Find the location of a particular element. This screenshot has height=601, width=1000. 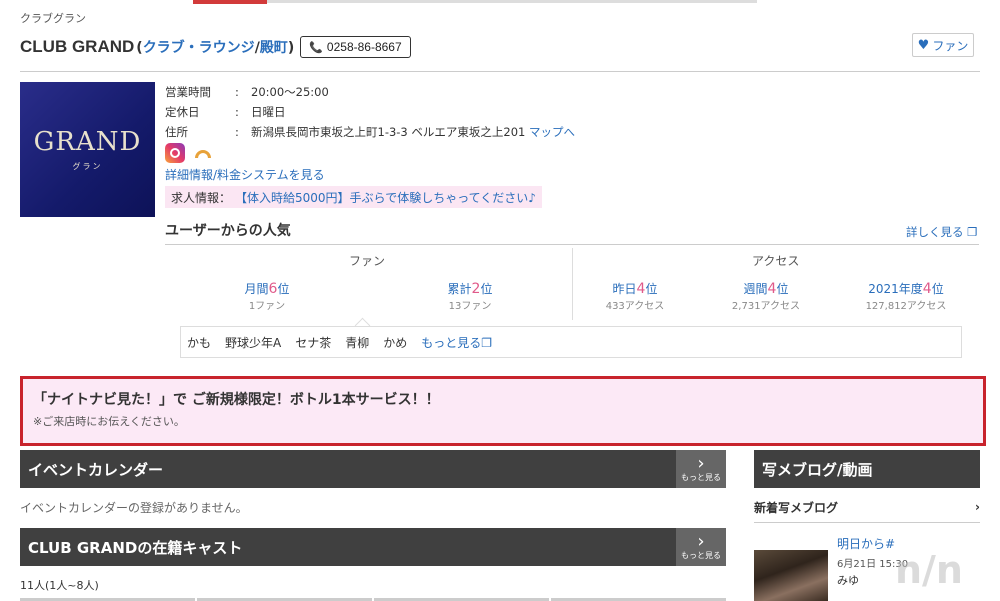

recruit-text: 【体入時給5000円】手ぶらで体験しちゃってください♪ is located at coordinates (385, 197).